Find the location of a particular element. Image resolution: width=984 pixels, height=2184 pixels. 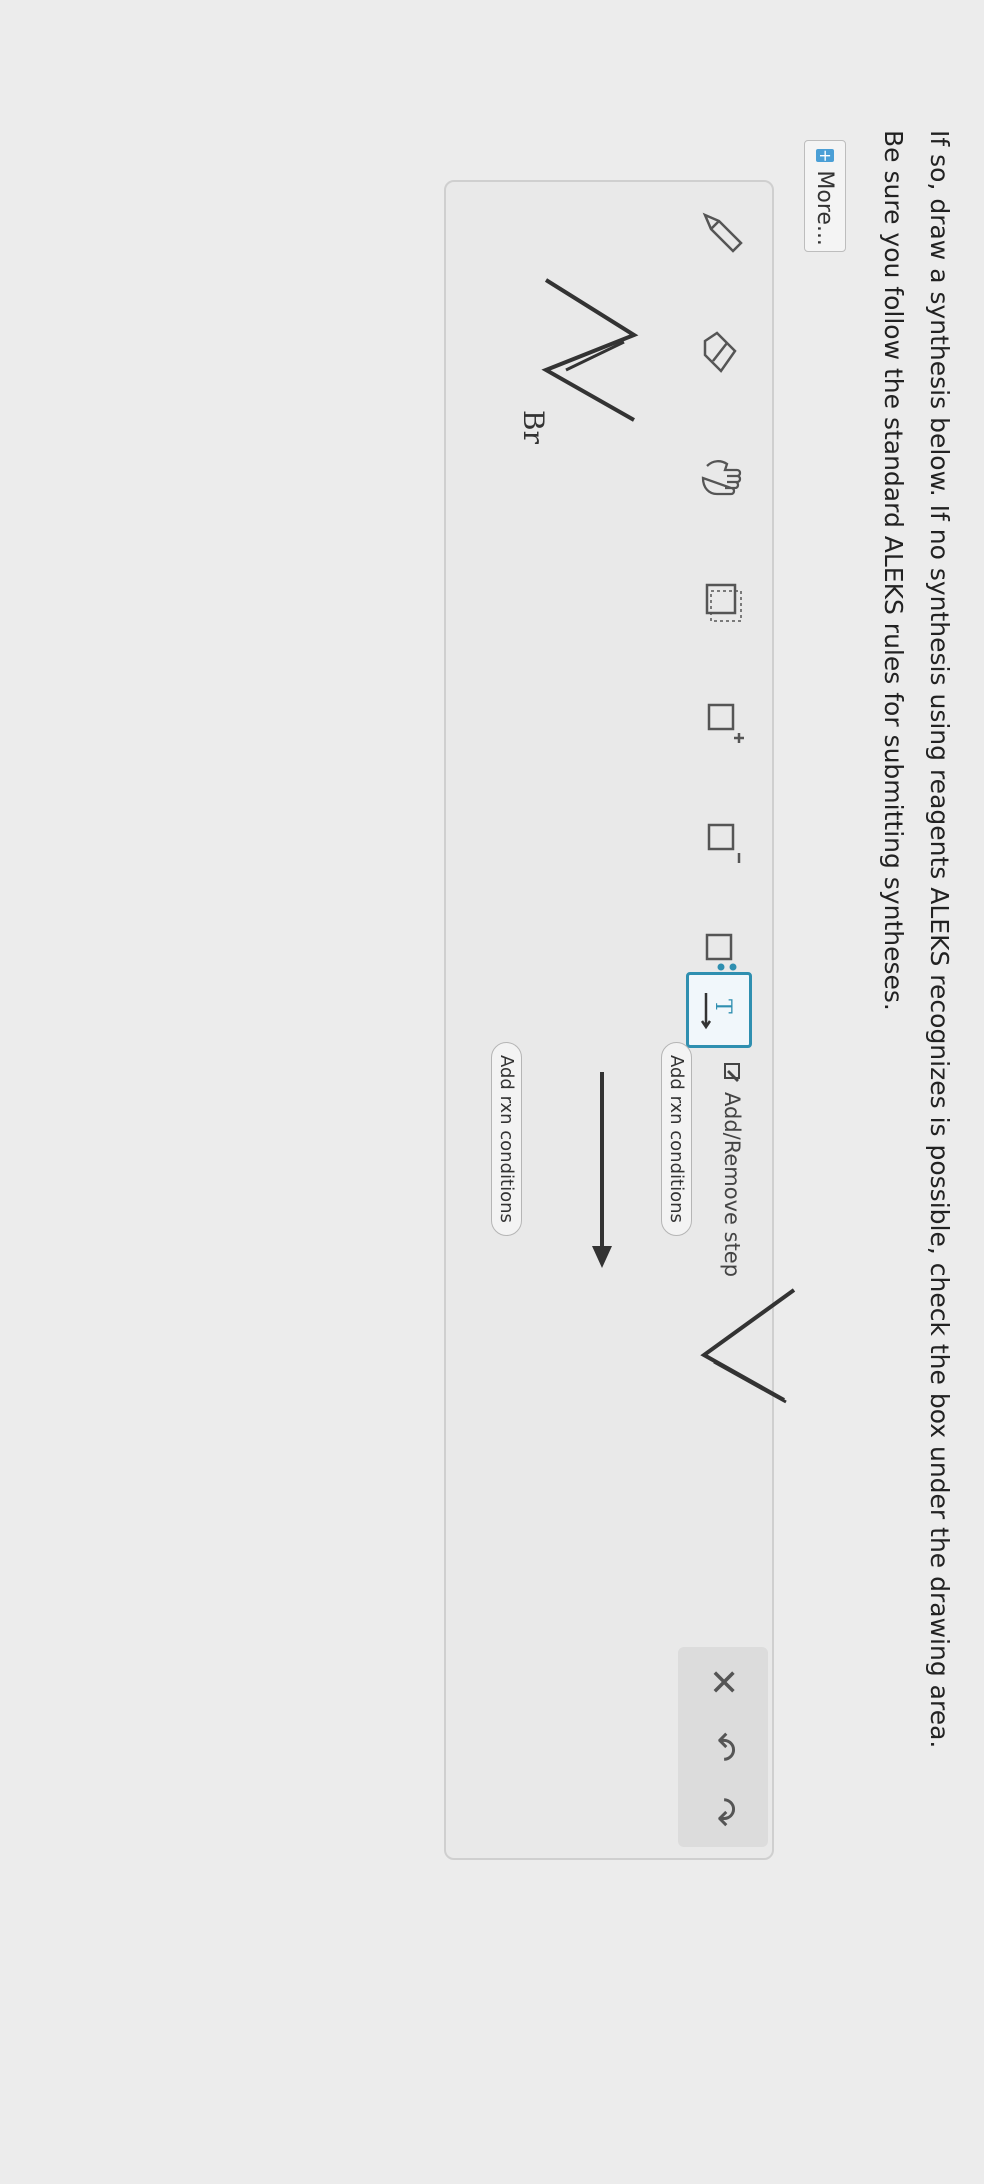

negative-charge-icon is located at coordinates (722, 842).